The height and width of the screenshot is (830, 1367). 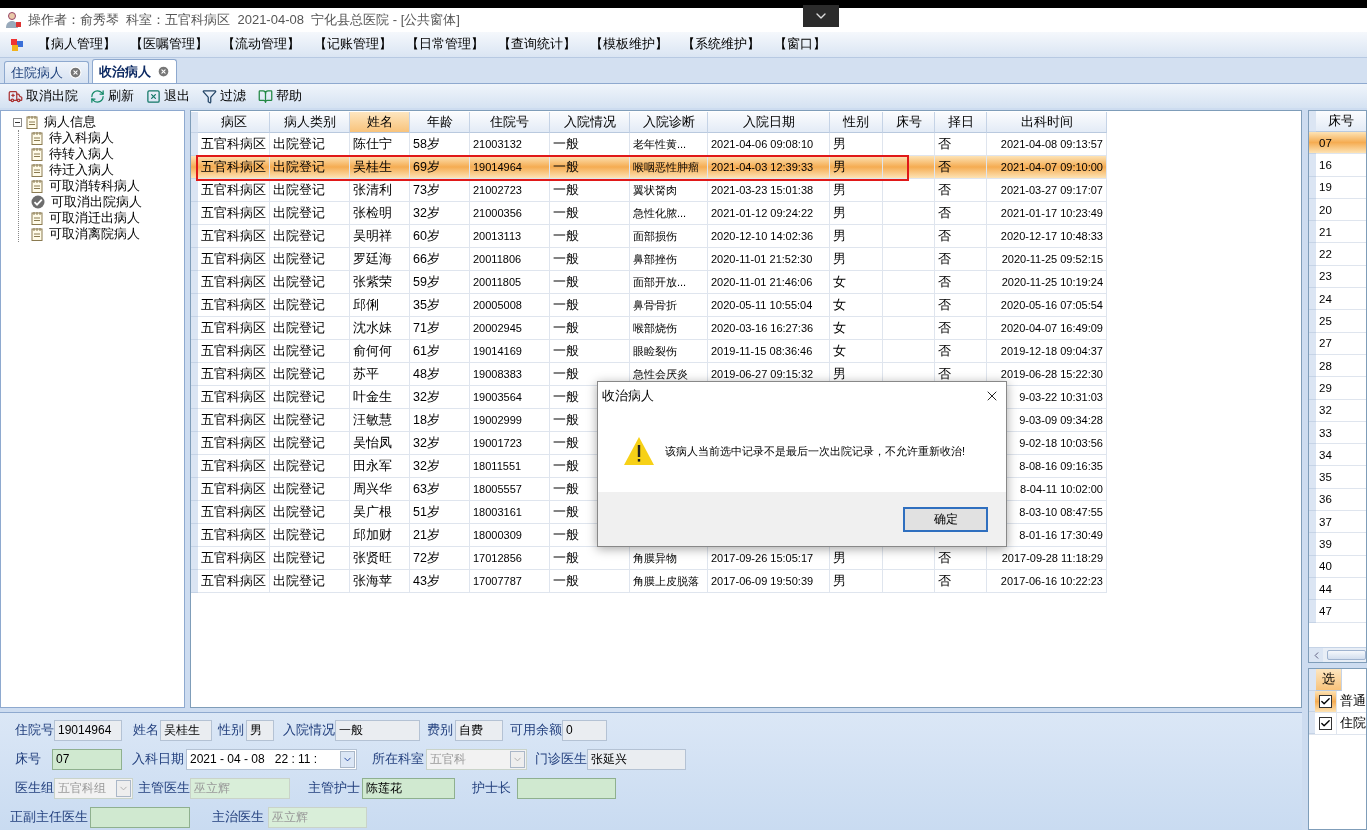 I want to click on tree-item: 可取消出院病人, so click(x=96, y=202).